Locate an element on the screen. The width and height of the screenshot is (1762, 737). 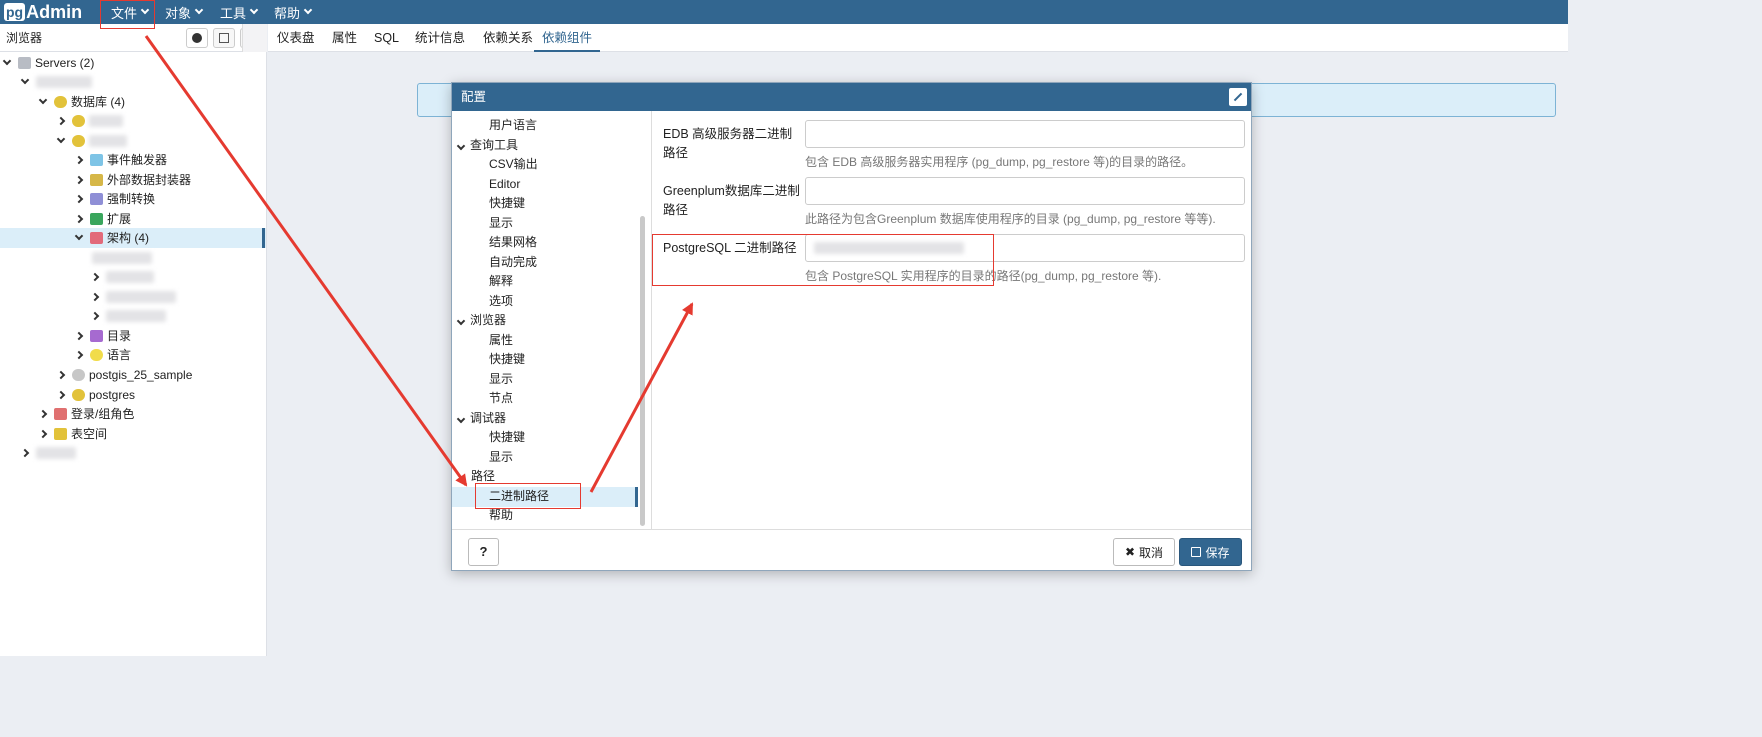
nav-results-grid: 结果网格 is located at coordinates (513, 243).